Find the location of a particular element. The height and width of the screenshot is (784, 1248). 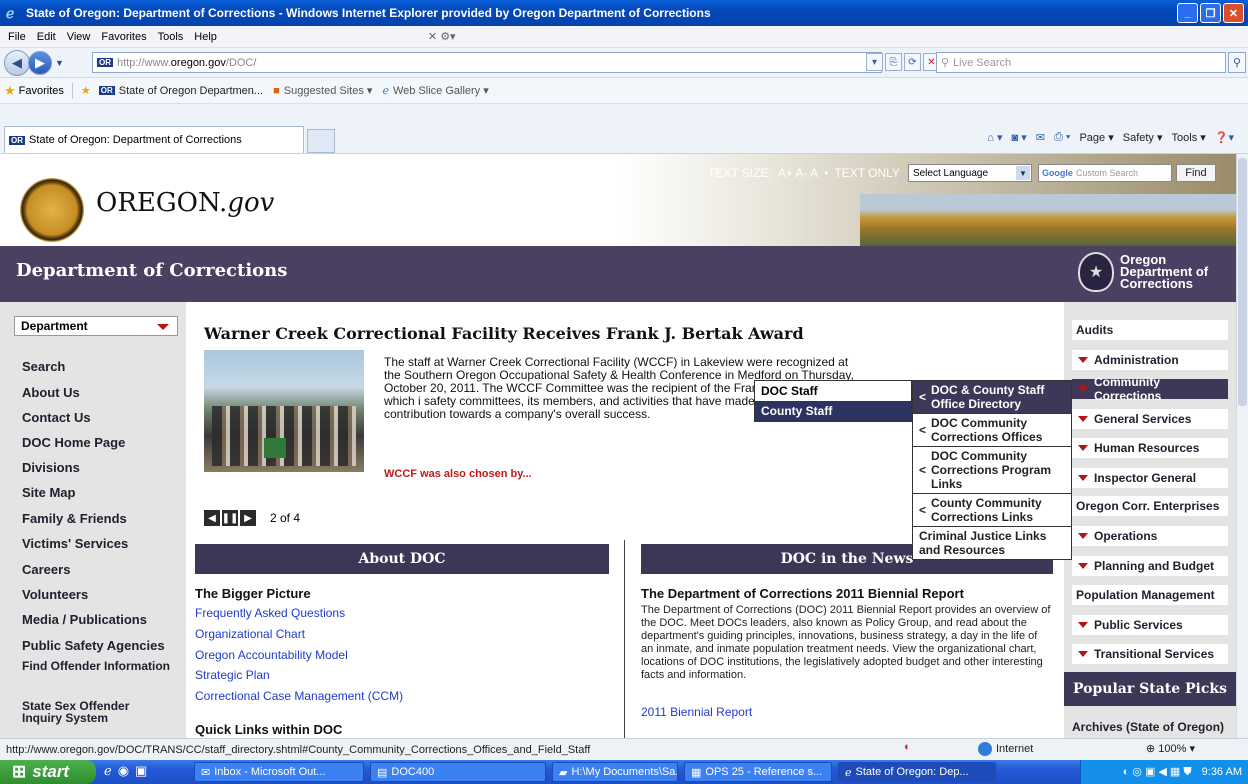

forward-button: ▶ is located at coordinates (40, 62).